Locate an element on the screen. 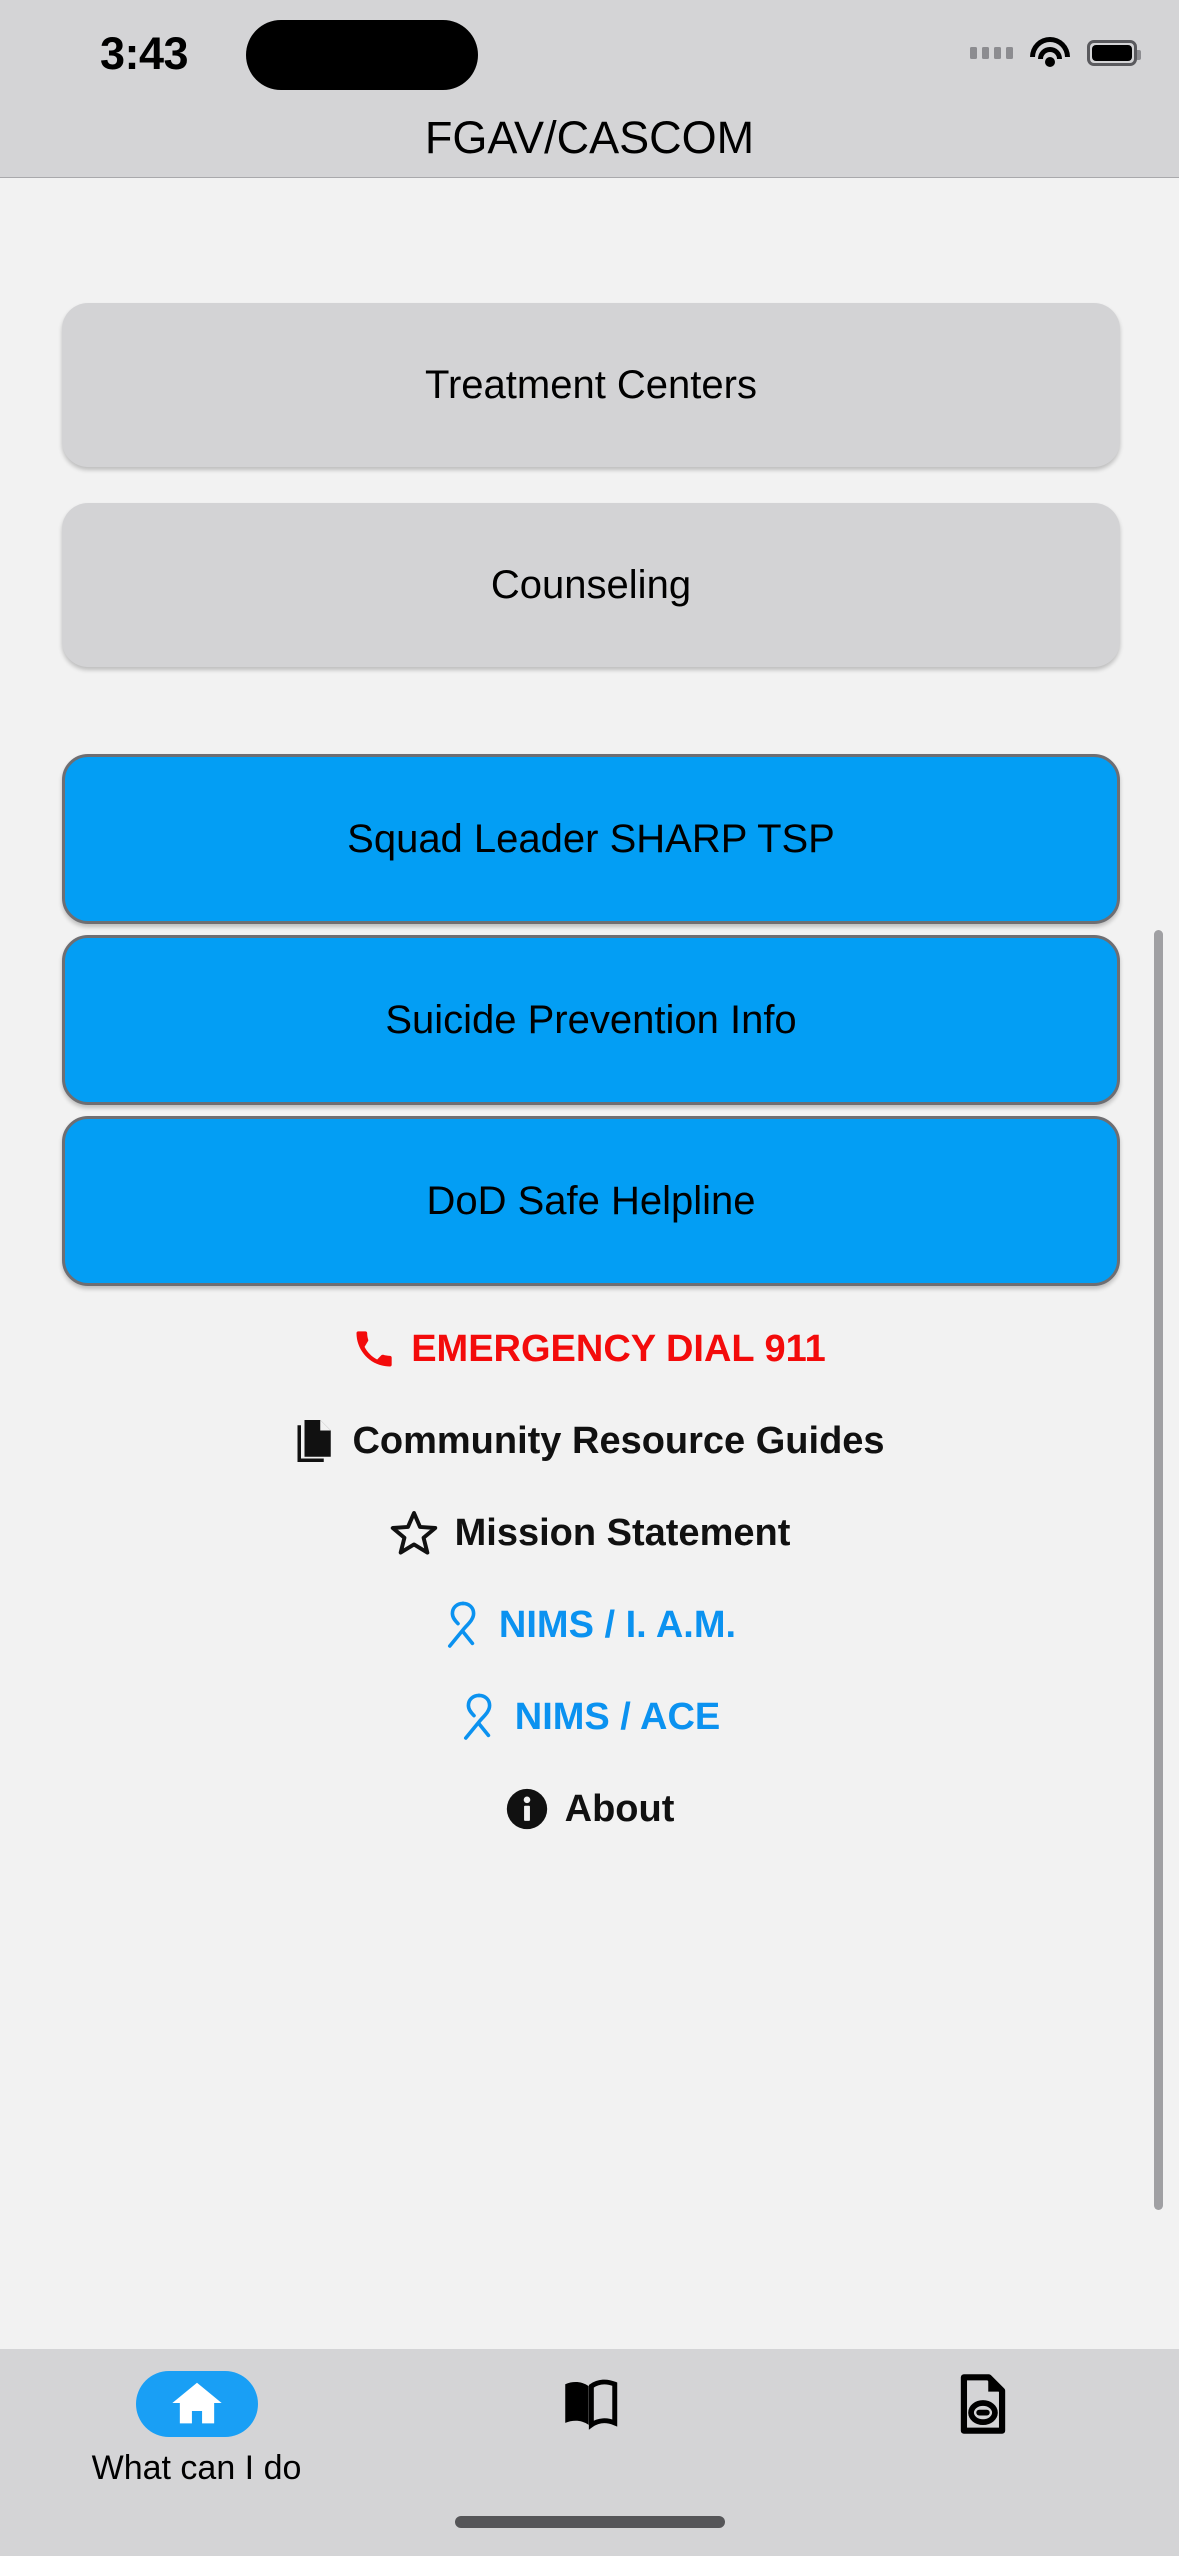  button-label: Squad Leader SHARP TSP is located at coordinates (591, 838).